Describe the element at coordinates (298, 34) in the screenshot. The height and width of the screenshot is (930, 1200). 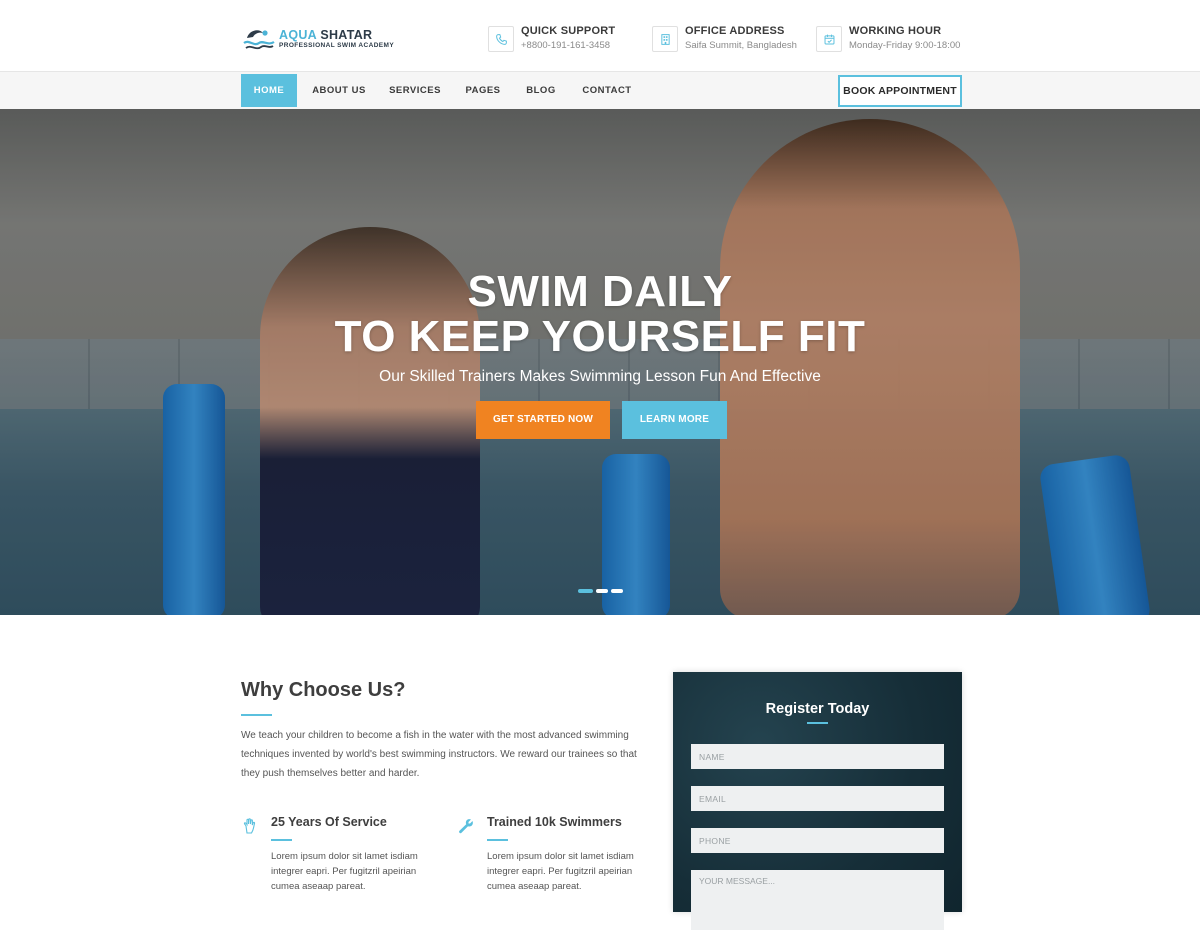
I see `brand-name-part1: AQUA` at that location.